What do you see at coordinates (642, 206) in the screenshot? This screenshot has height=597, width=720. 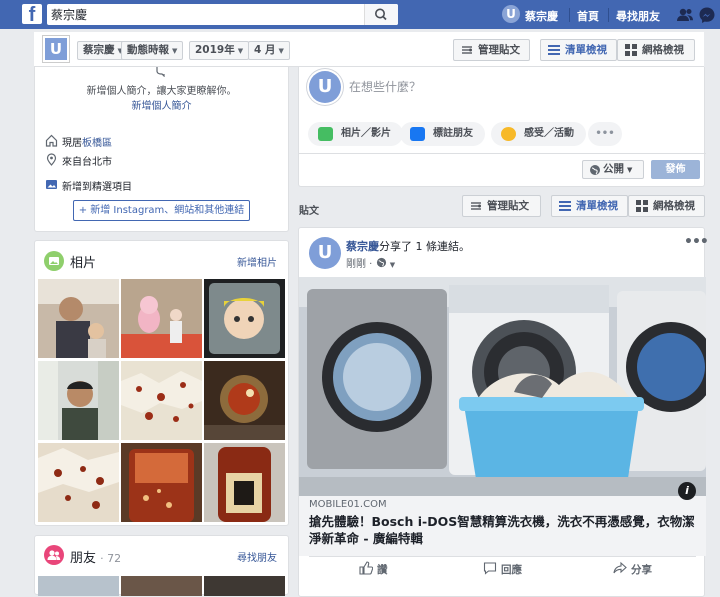 I see `grid-icon` at bounding box center [642, 206].